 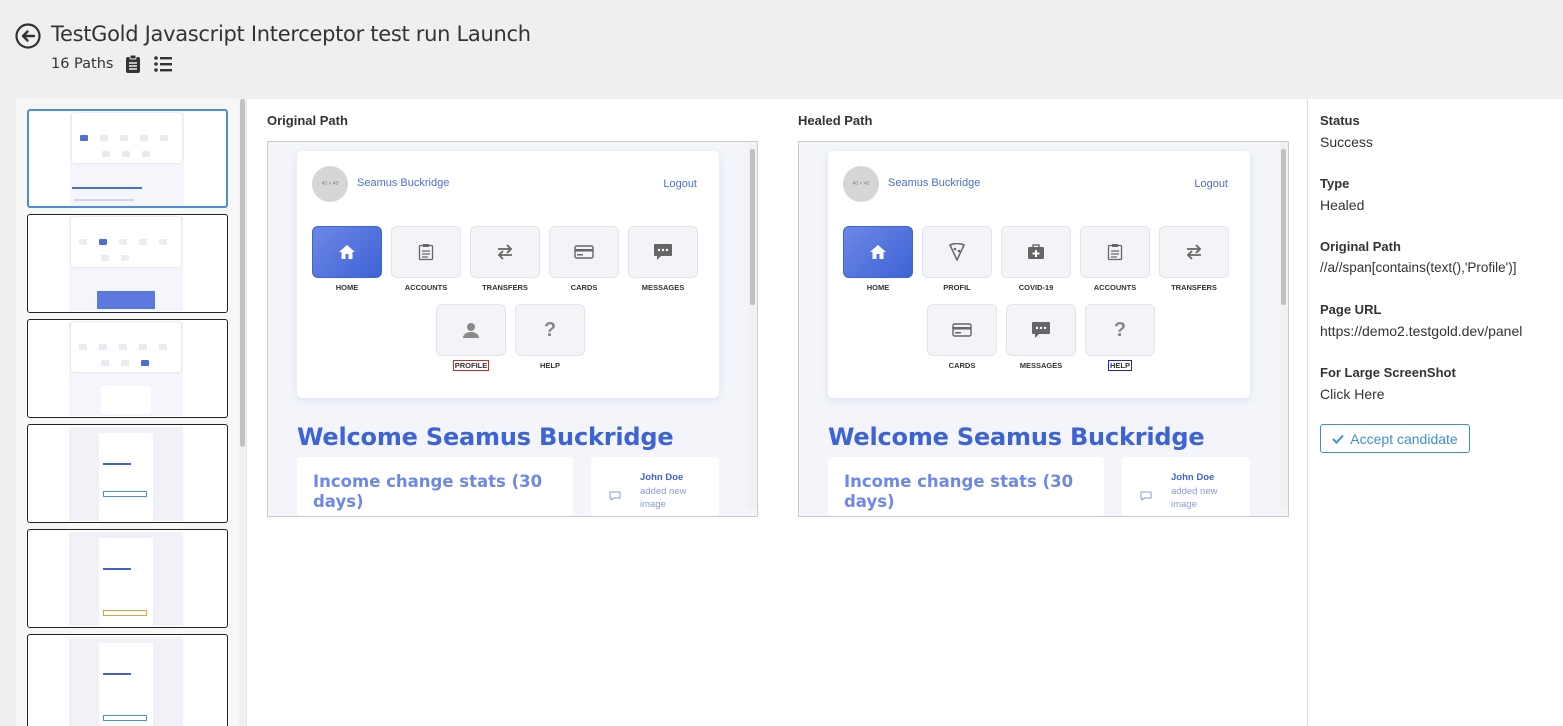 What do you see at coordinates (82, 64) in the screenshot?
I see `paths-count: 16 Paths` at bounding box center [82, 64].